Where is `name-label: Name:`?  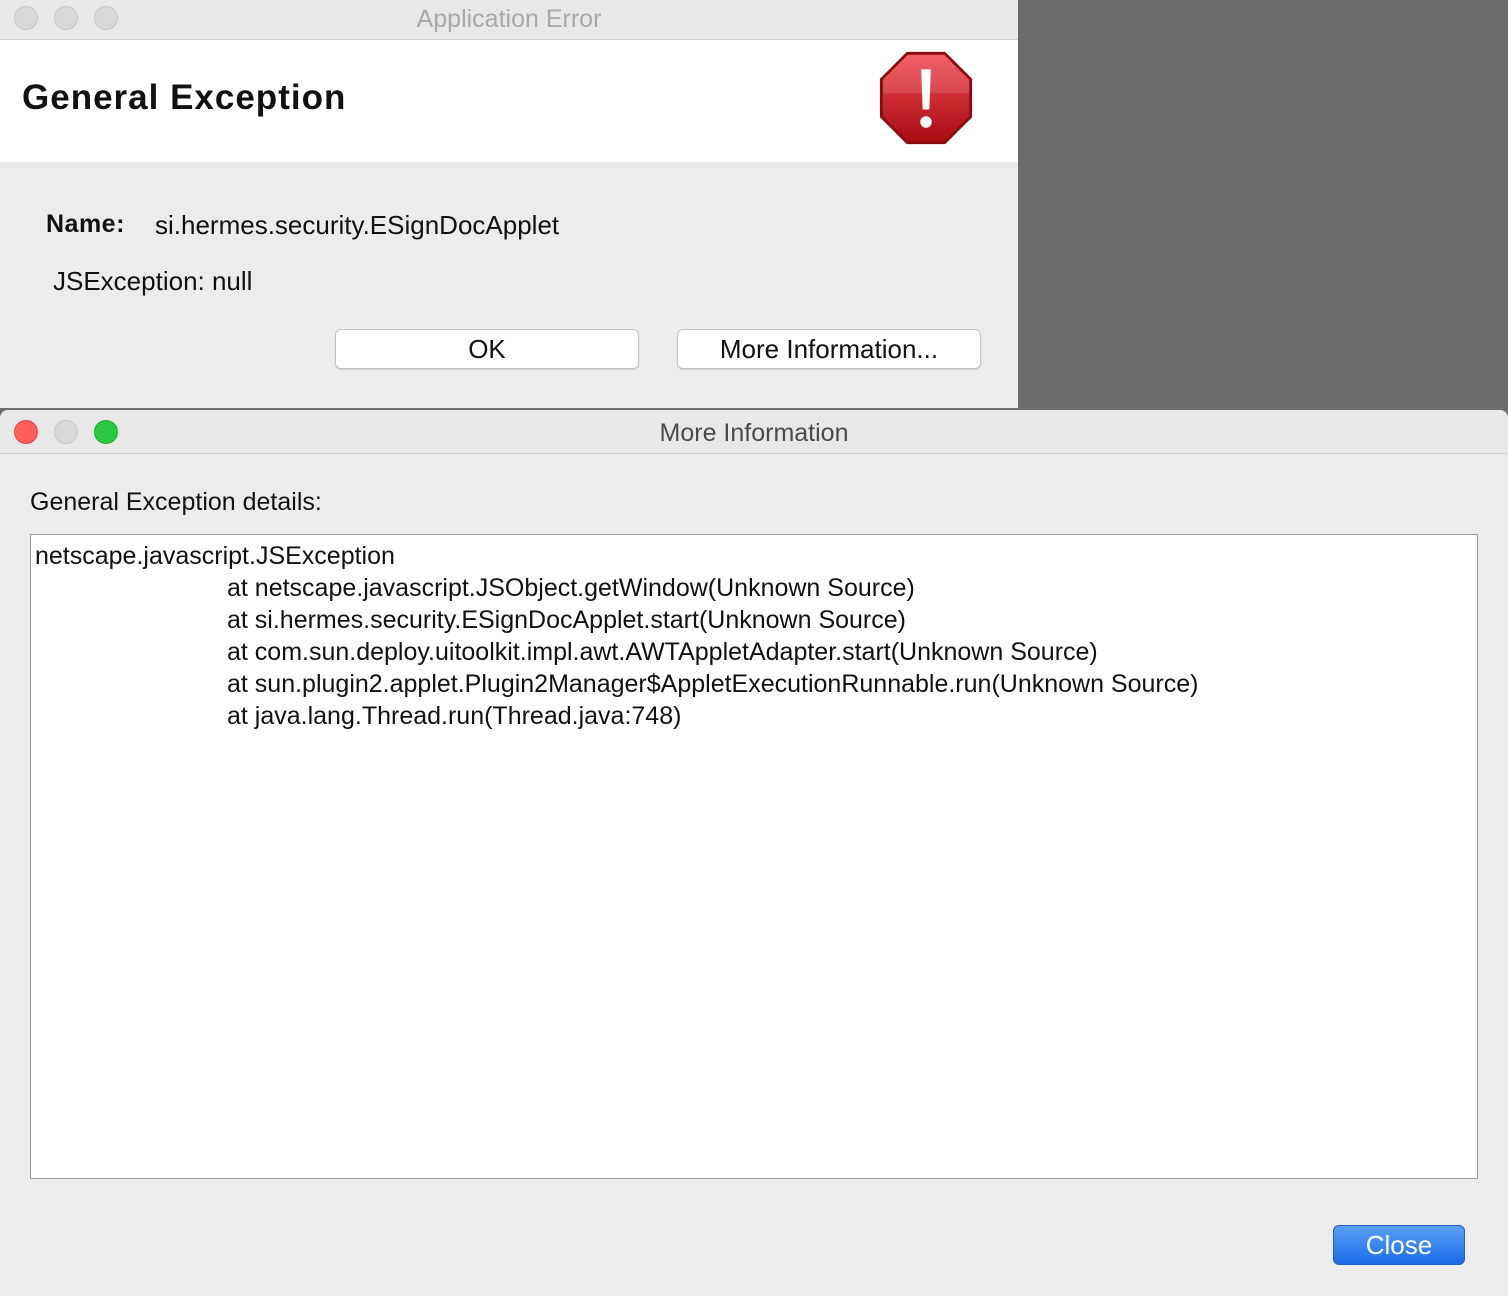 name-label: Name: is located at coordinates (85, 224).